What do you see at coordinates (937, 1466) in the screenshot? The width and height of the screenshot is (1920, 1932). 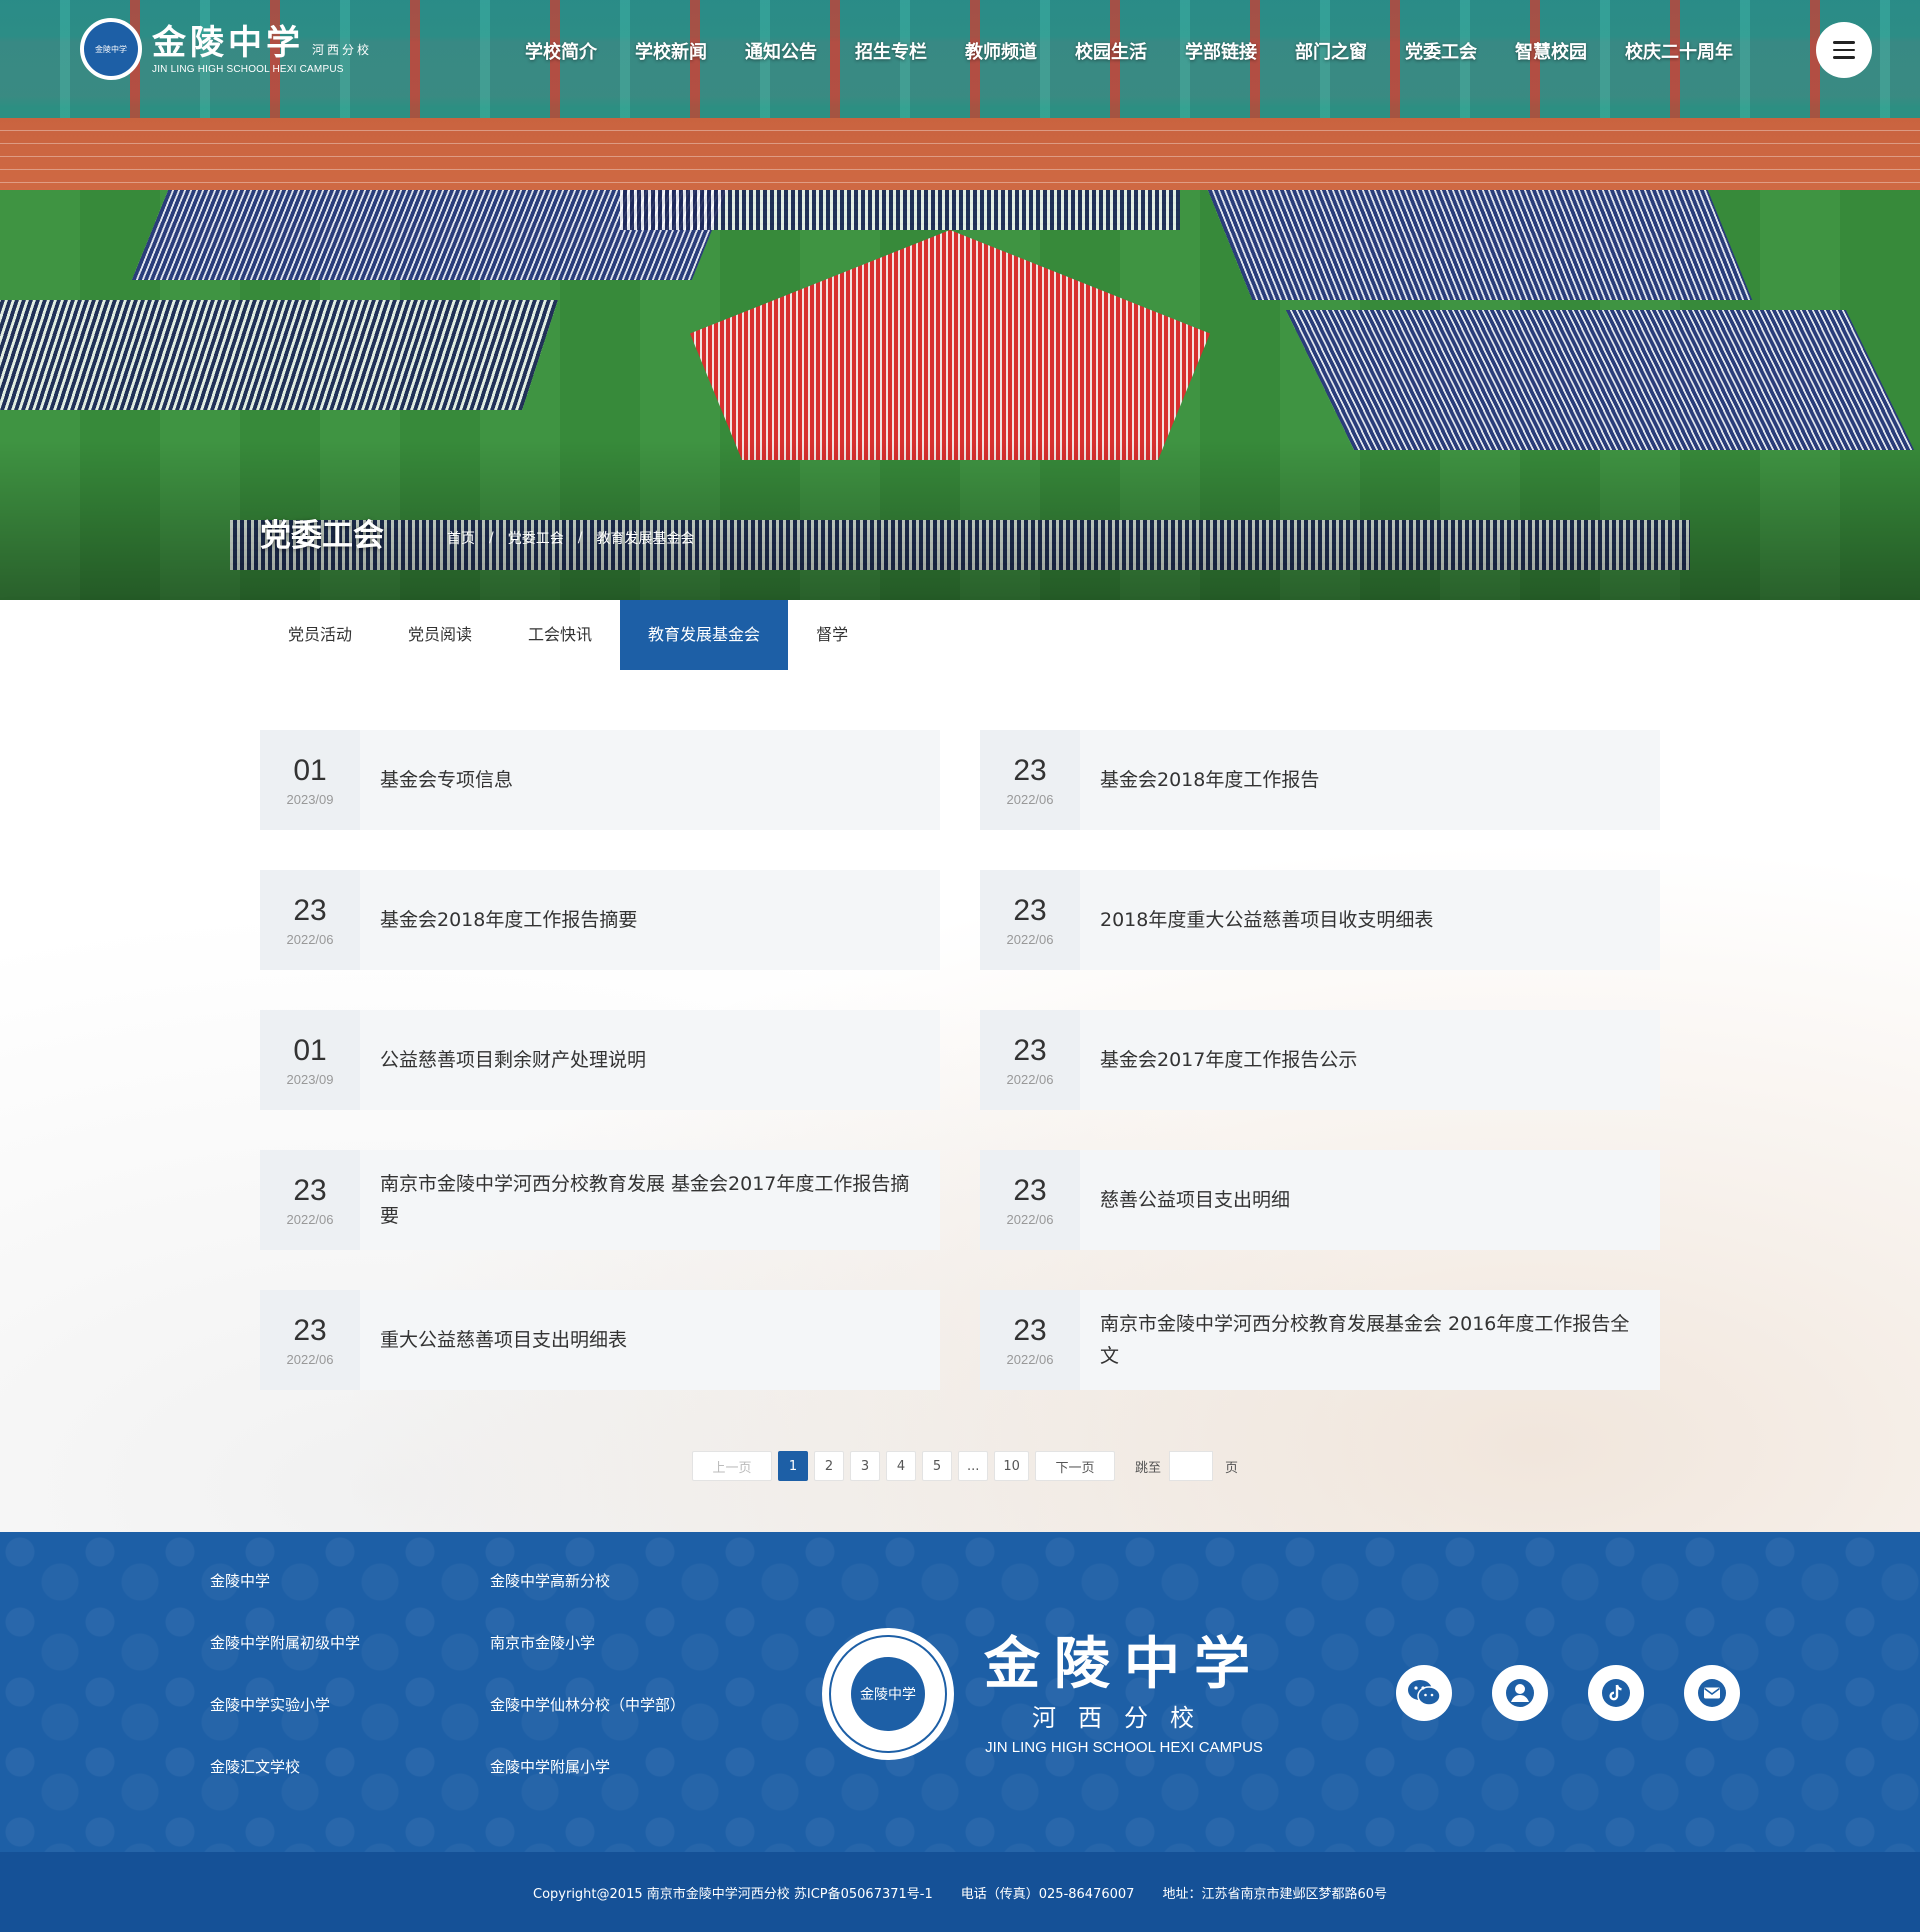 I see `page-button: 5` at bounding box center [937, 1466].